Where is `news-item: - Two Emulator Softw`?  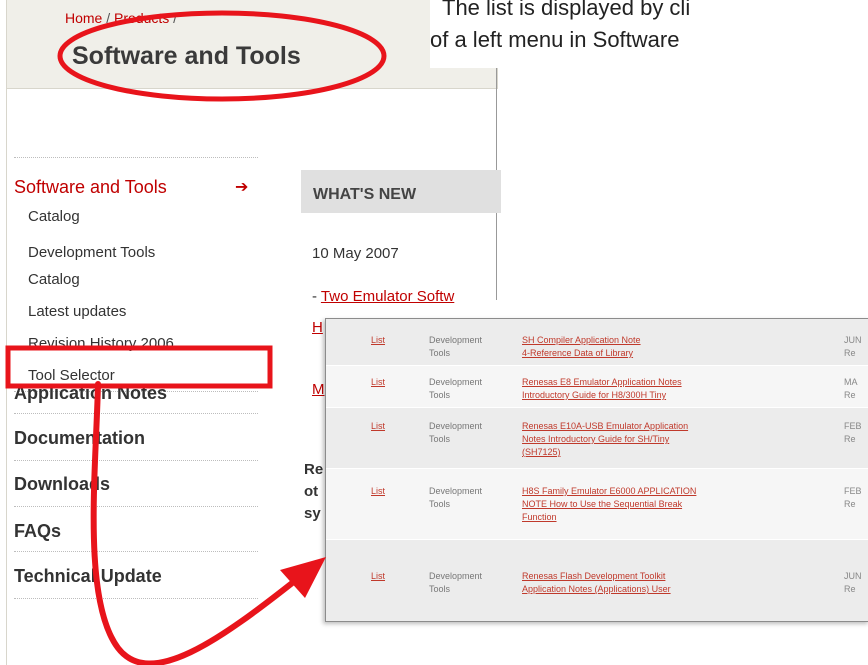 news-item: - Two Emulator Softw is located at coordinates (383, 296).